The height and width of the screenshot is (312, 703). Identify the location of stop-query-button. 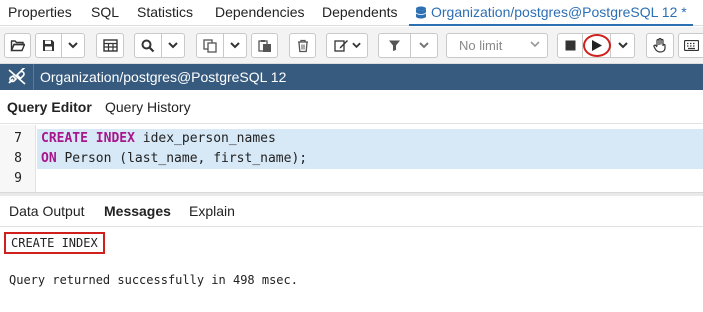
(570, 45).